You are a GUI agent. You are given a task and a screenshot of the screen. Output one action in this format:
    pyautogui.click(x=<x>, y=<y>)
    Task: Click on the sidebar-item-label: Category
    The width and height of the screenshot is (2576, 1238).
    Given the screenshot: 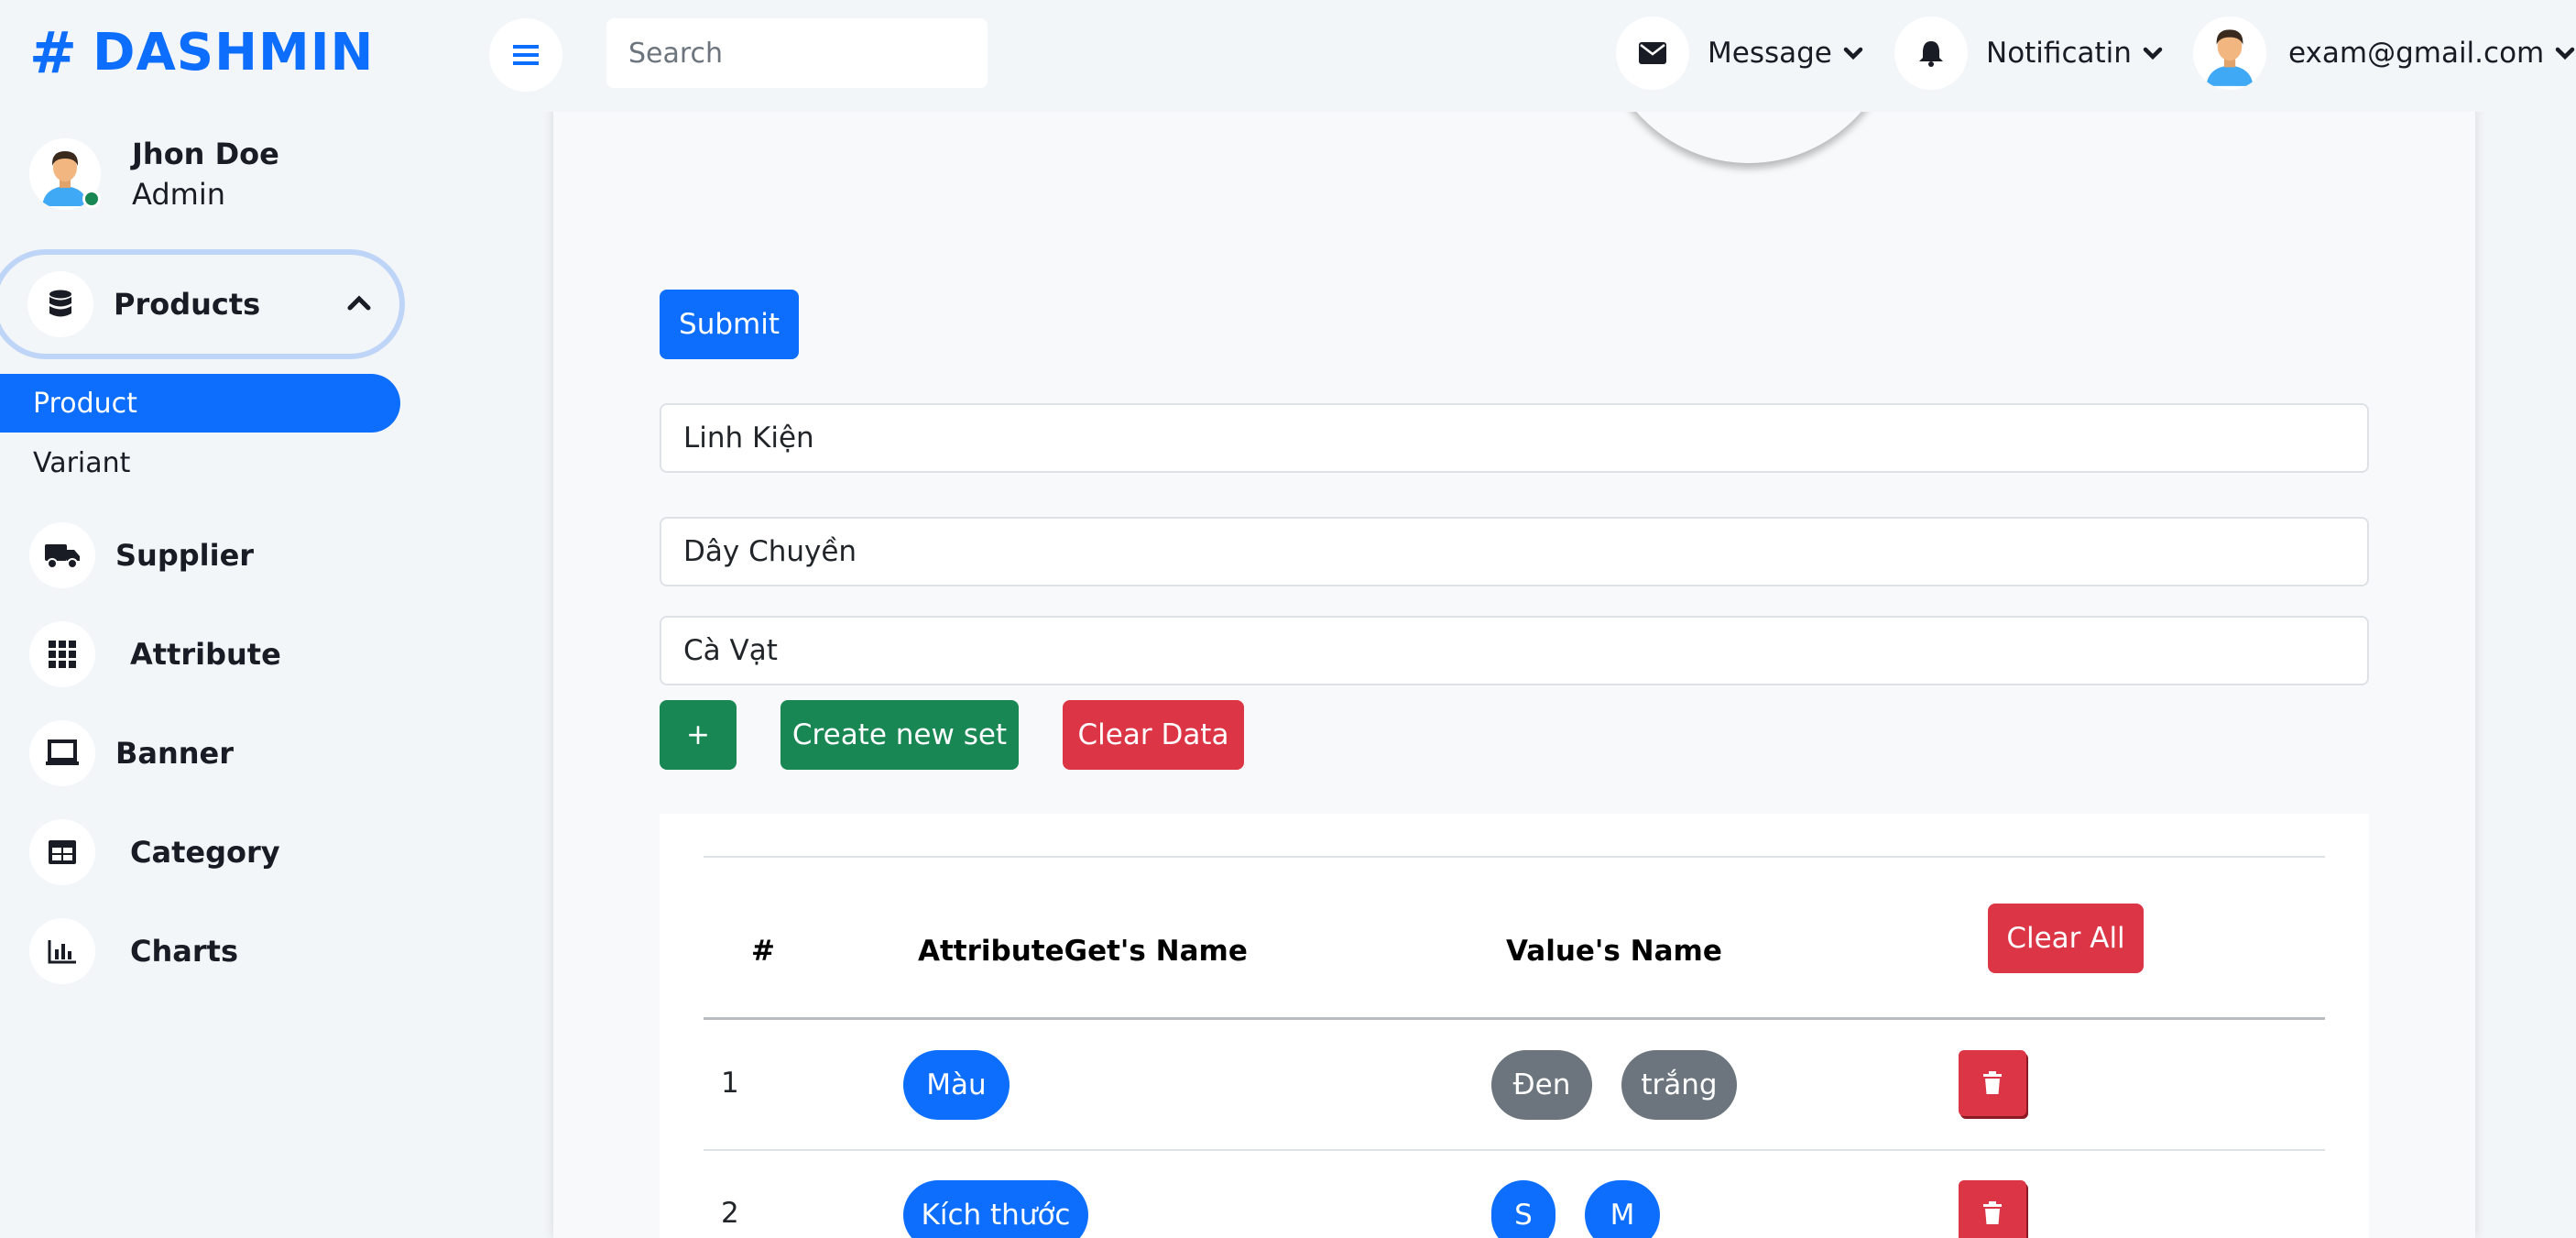 What is the action you would take?
    pyautogui.click(x=205, y=852)
    